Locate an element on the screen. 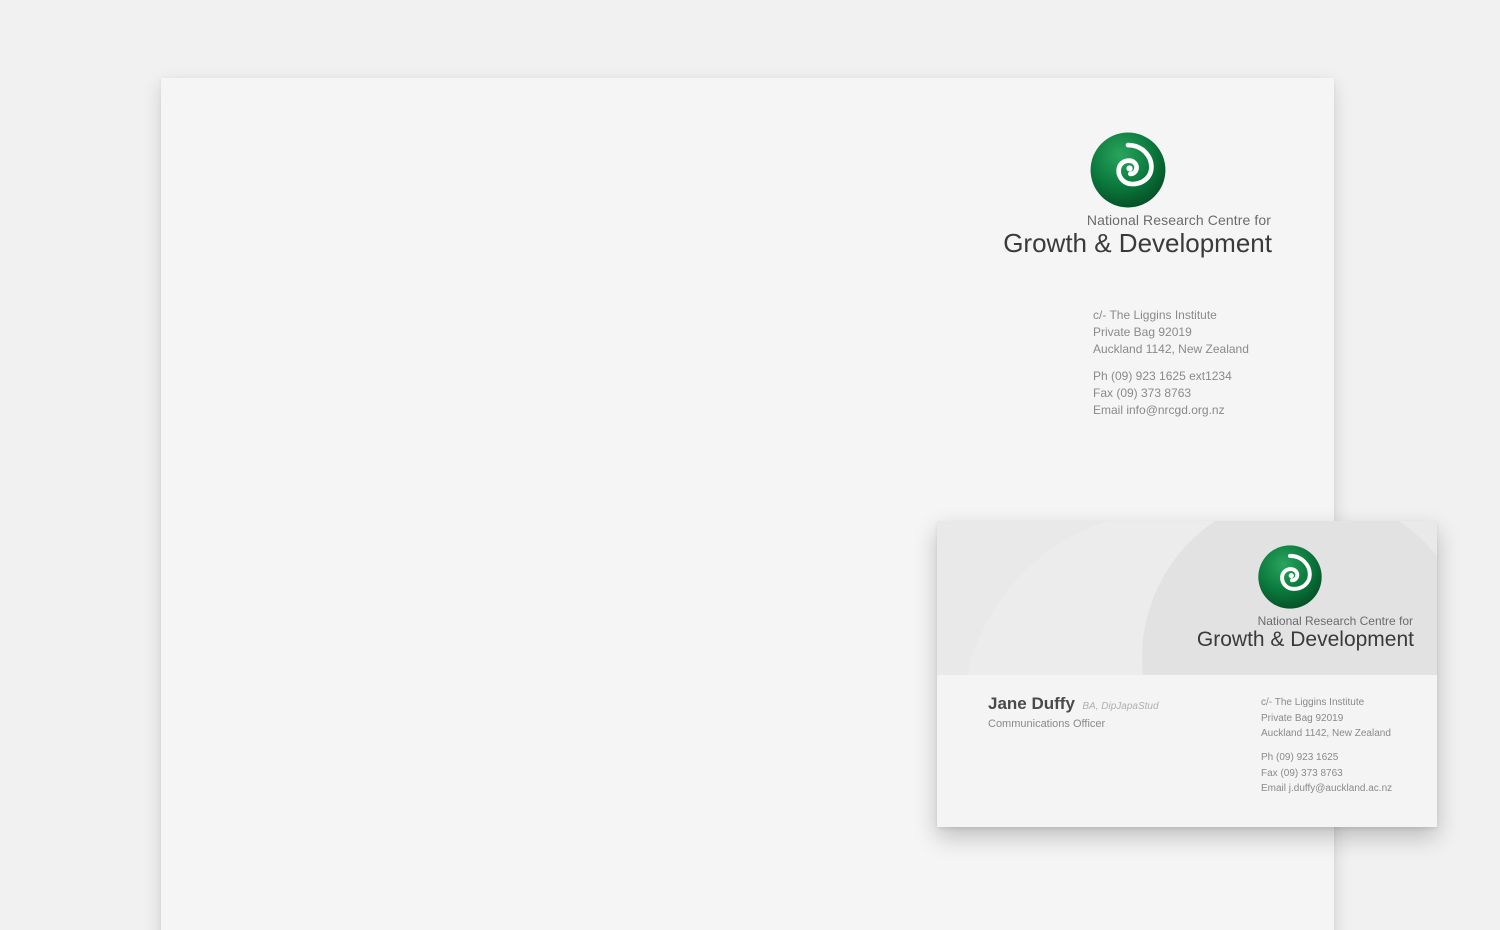 The height and width of the screenshot is (930, 1500). phone-line: Ph (09) 923 1625 is located at coordinates (1300, 757).